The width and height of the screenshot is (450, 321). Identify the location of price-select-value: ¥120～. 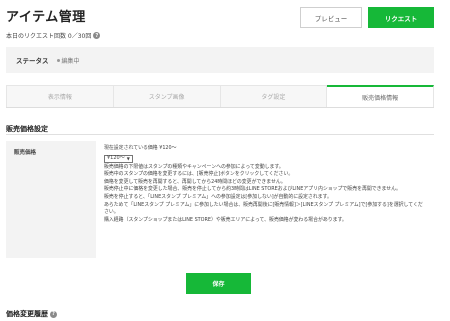
(116, 157).